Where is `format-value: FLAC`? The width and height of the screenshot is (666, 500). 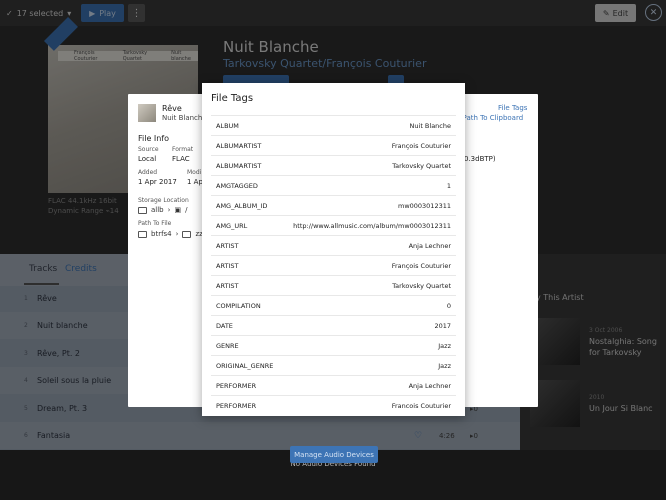
format-value: FLAC is located at coordinates (181, 159).